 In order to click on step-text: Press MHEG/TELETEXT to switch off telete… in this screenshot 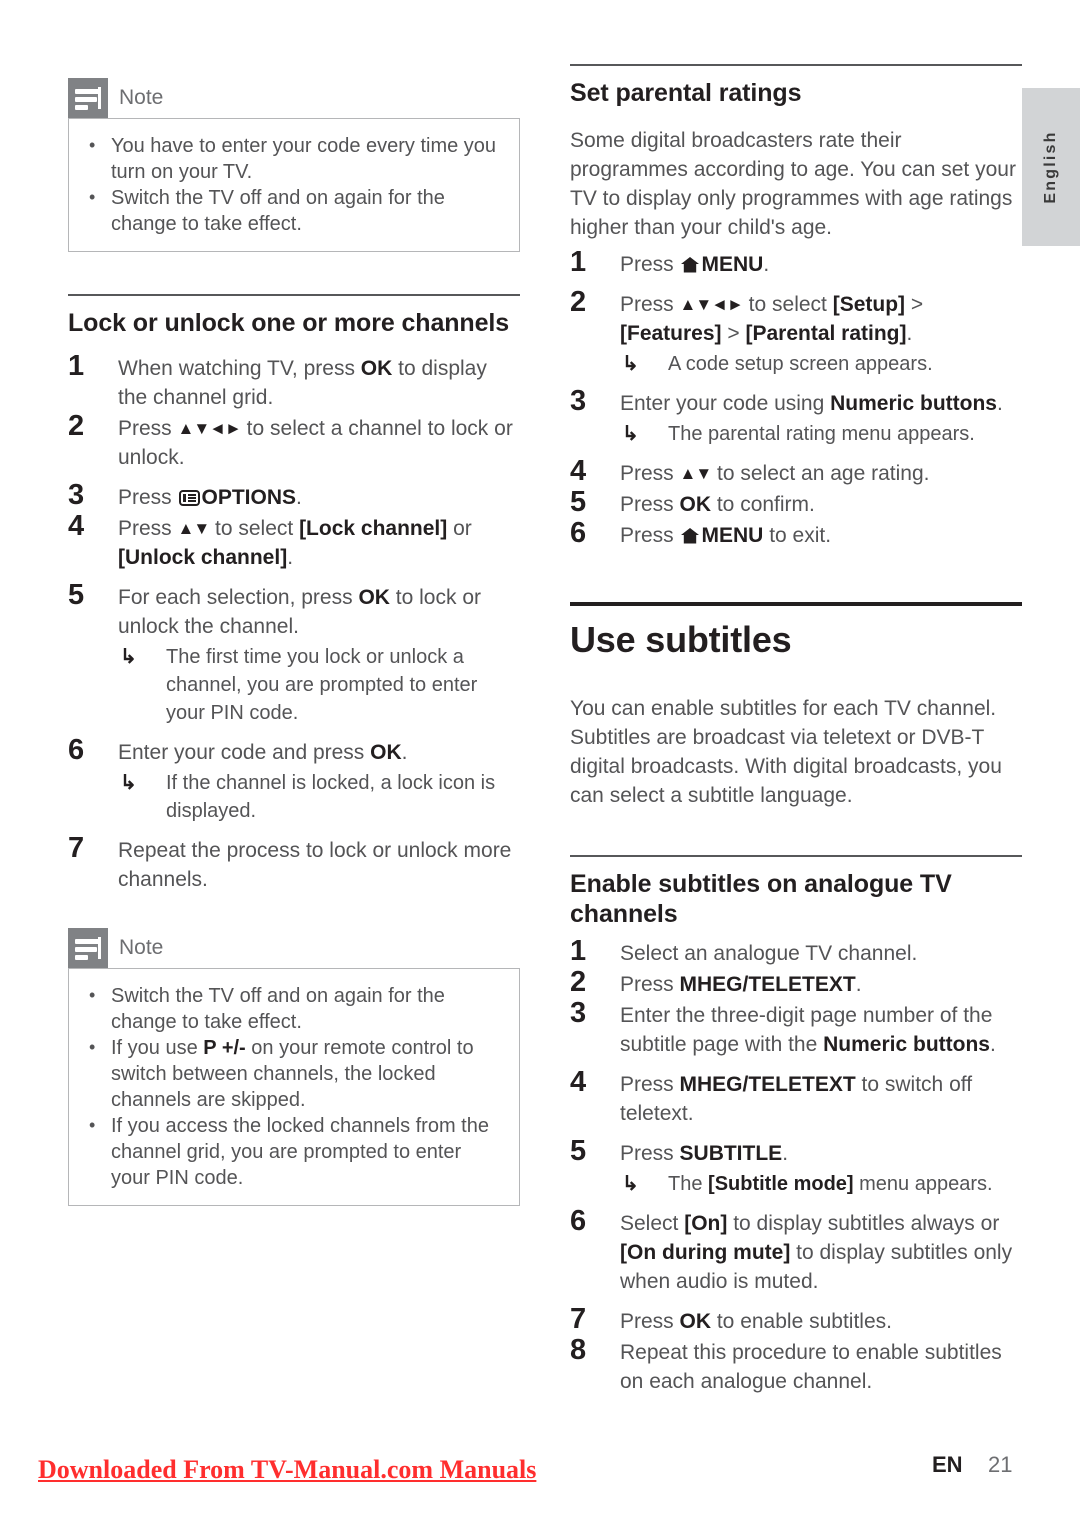, I will do `click(796, 1099)`.